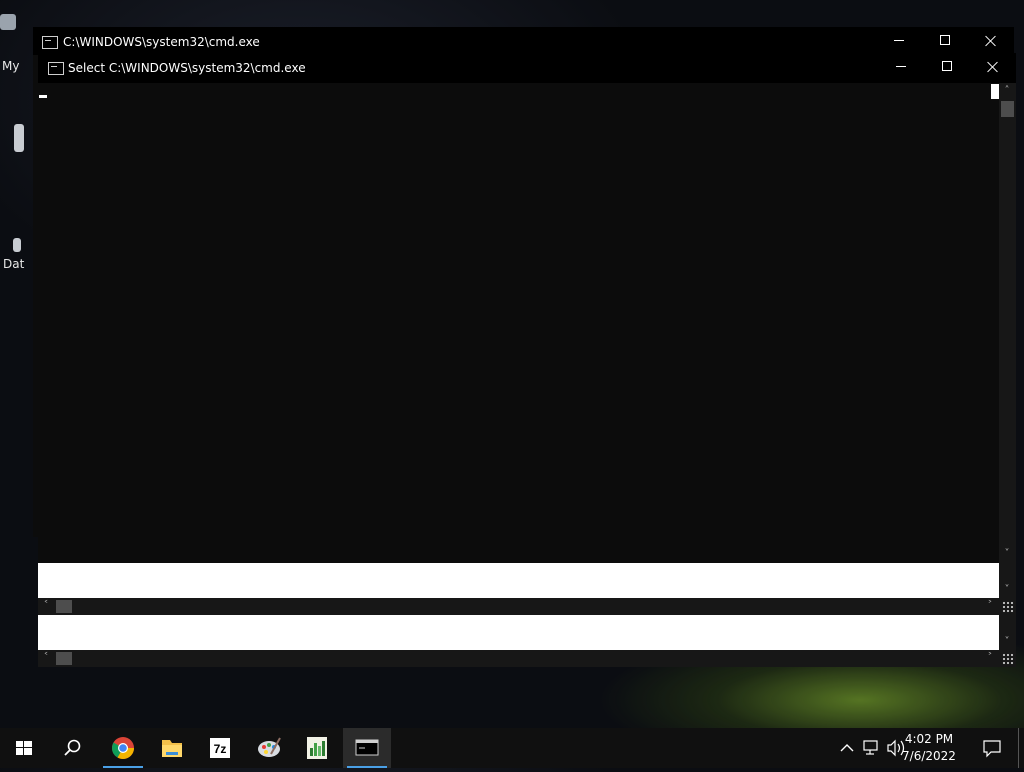  I want to click on notification-icon, so click(992, 749).